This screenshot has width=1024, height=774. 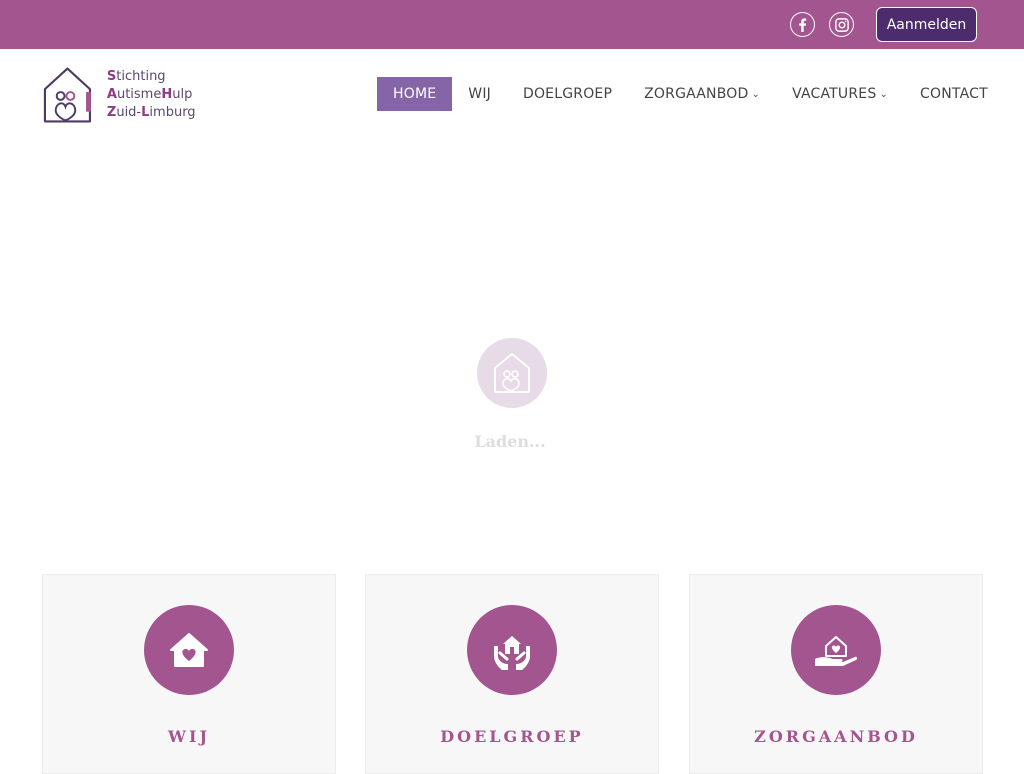 I want to click on nav-item-contact: CONTACT, so click(x=954, y=94).